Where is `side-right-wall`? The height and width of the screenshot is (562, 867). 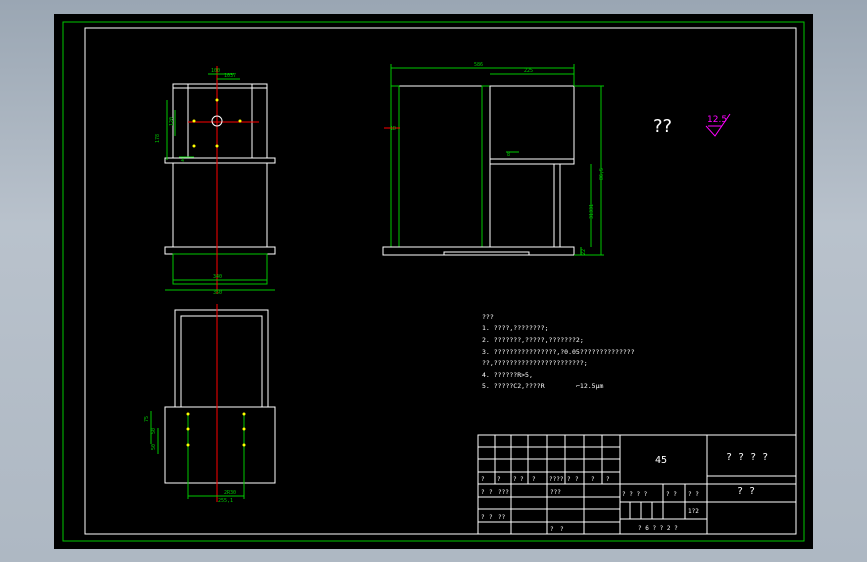 side-right-wall is located at coordinates (486, 166).